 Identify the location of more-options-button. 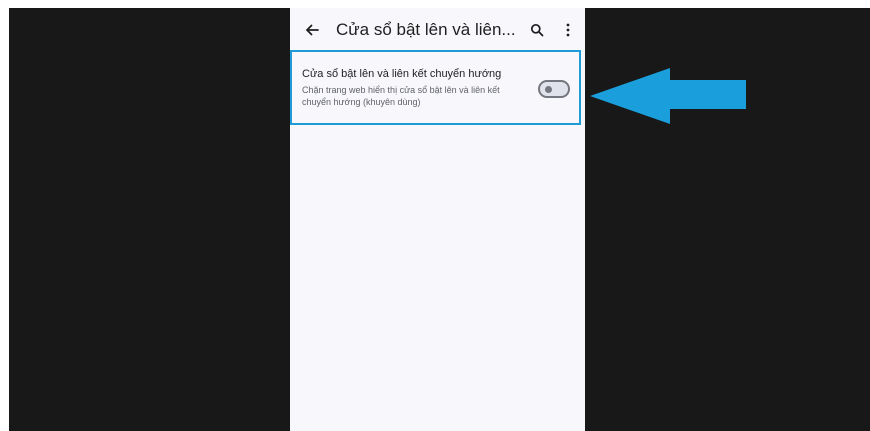
(568, 30).